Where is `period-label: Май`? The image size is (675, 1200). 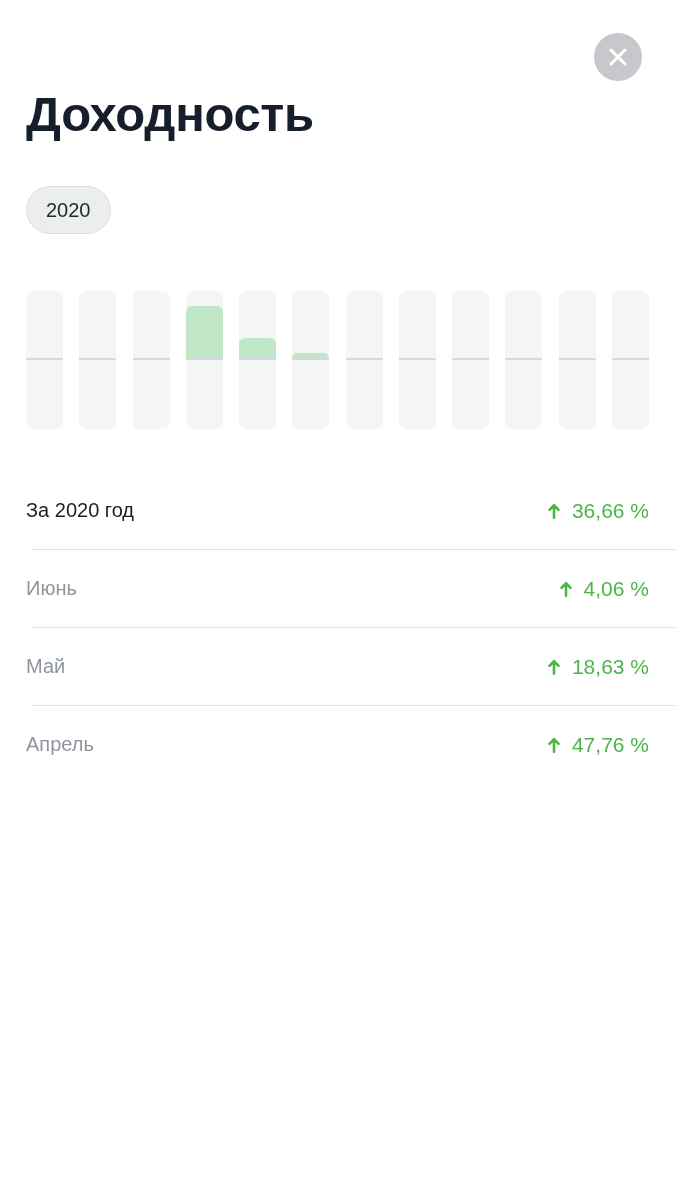 period-label: Май is located at coordinates (46, 666).